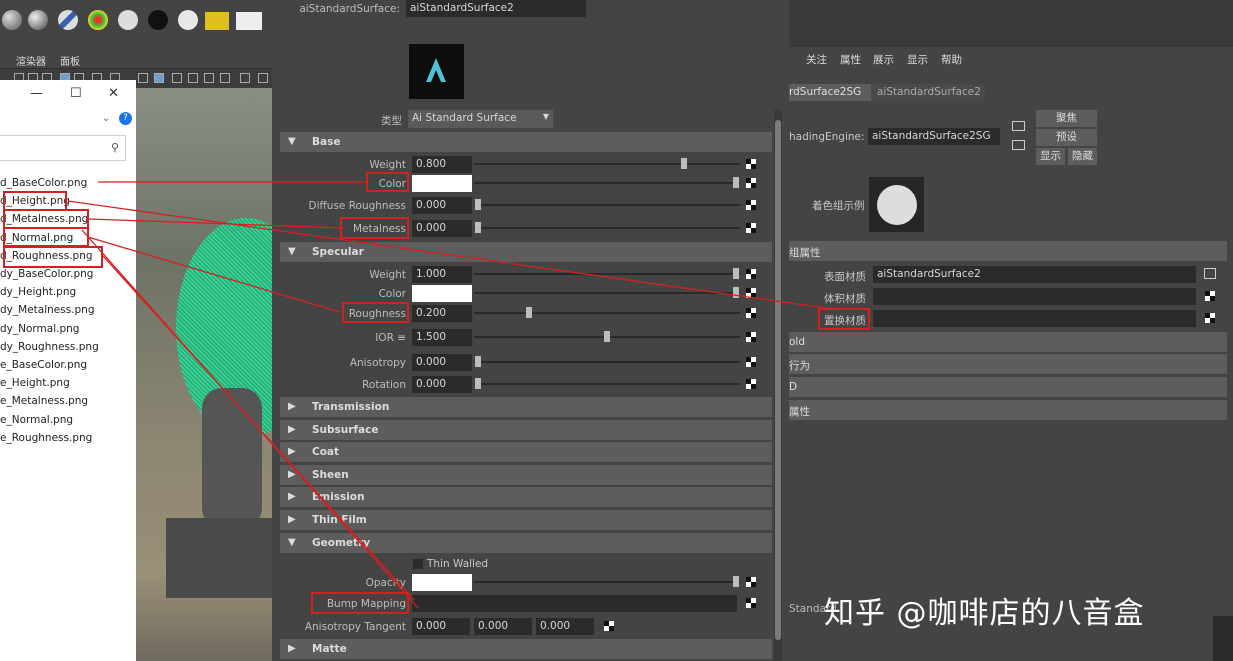 The image size is (1233, 661). What do you see at coordinates (46, 237) in the screenshot?
I see `box-normal` at bounding box center [46, 237].